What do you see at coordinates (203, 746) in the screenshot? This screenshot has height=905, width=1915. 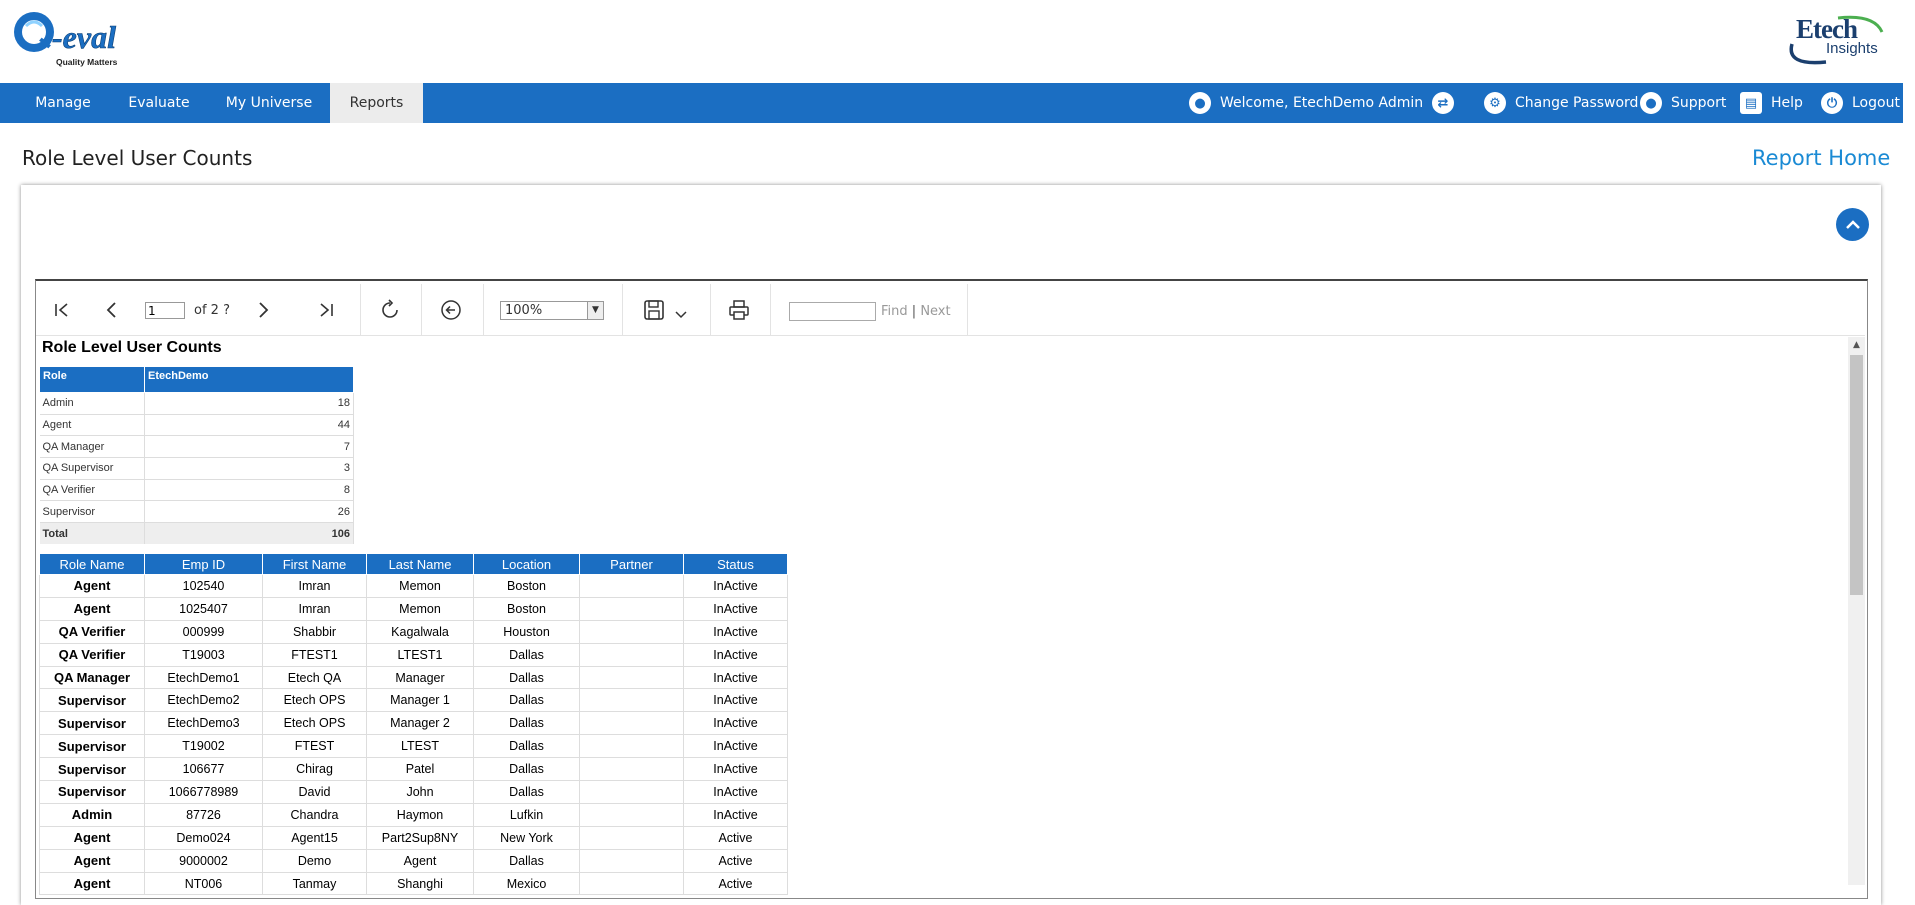 I see `cell-emp-id: T19002` at bounding box center [203, 746].